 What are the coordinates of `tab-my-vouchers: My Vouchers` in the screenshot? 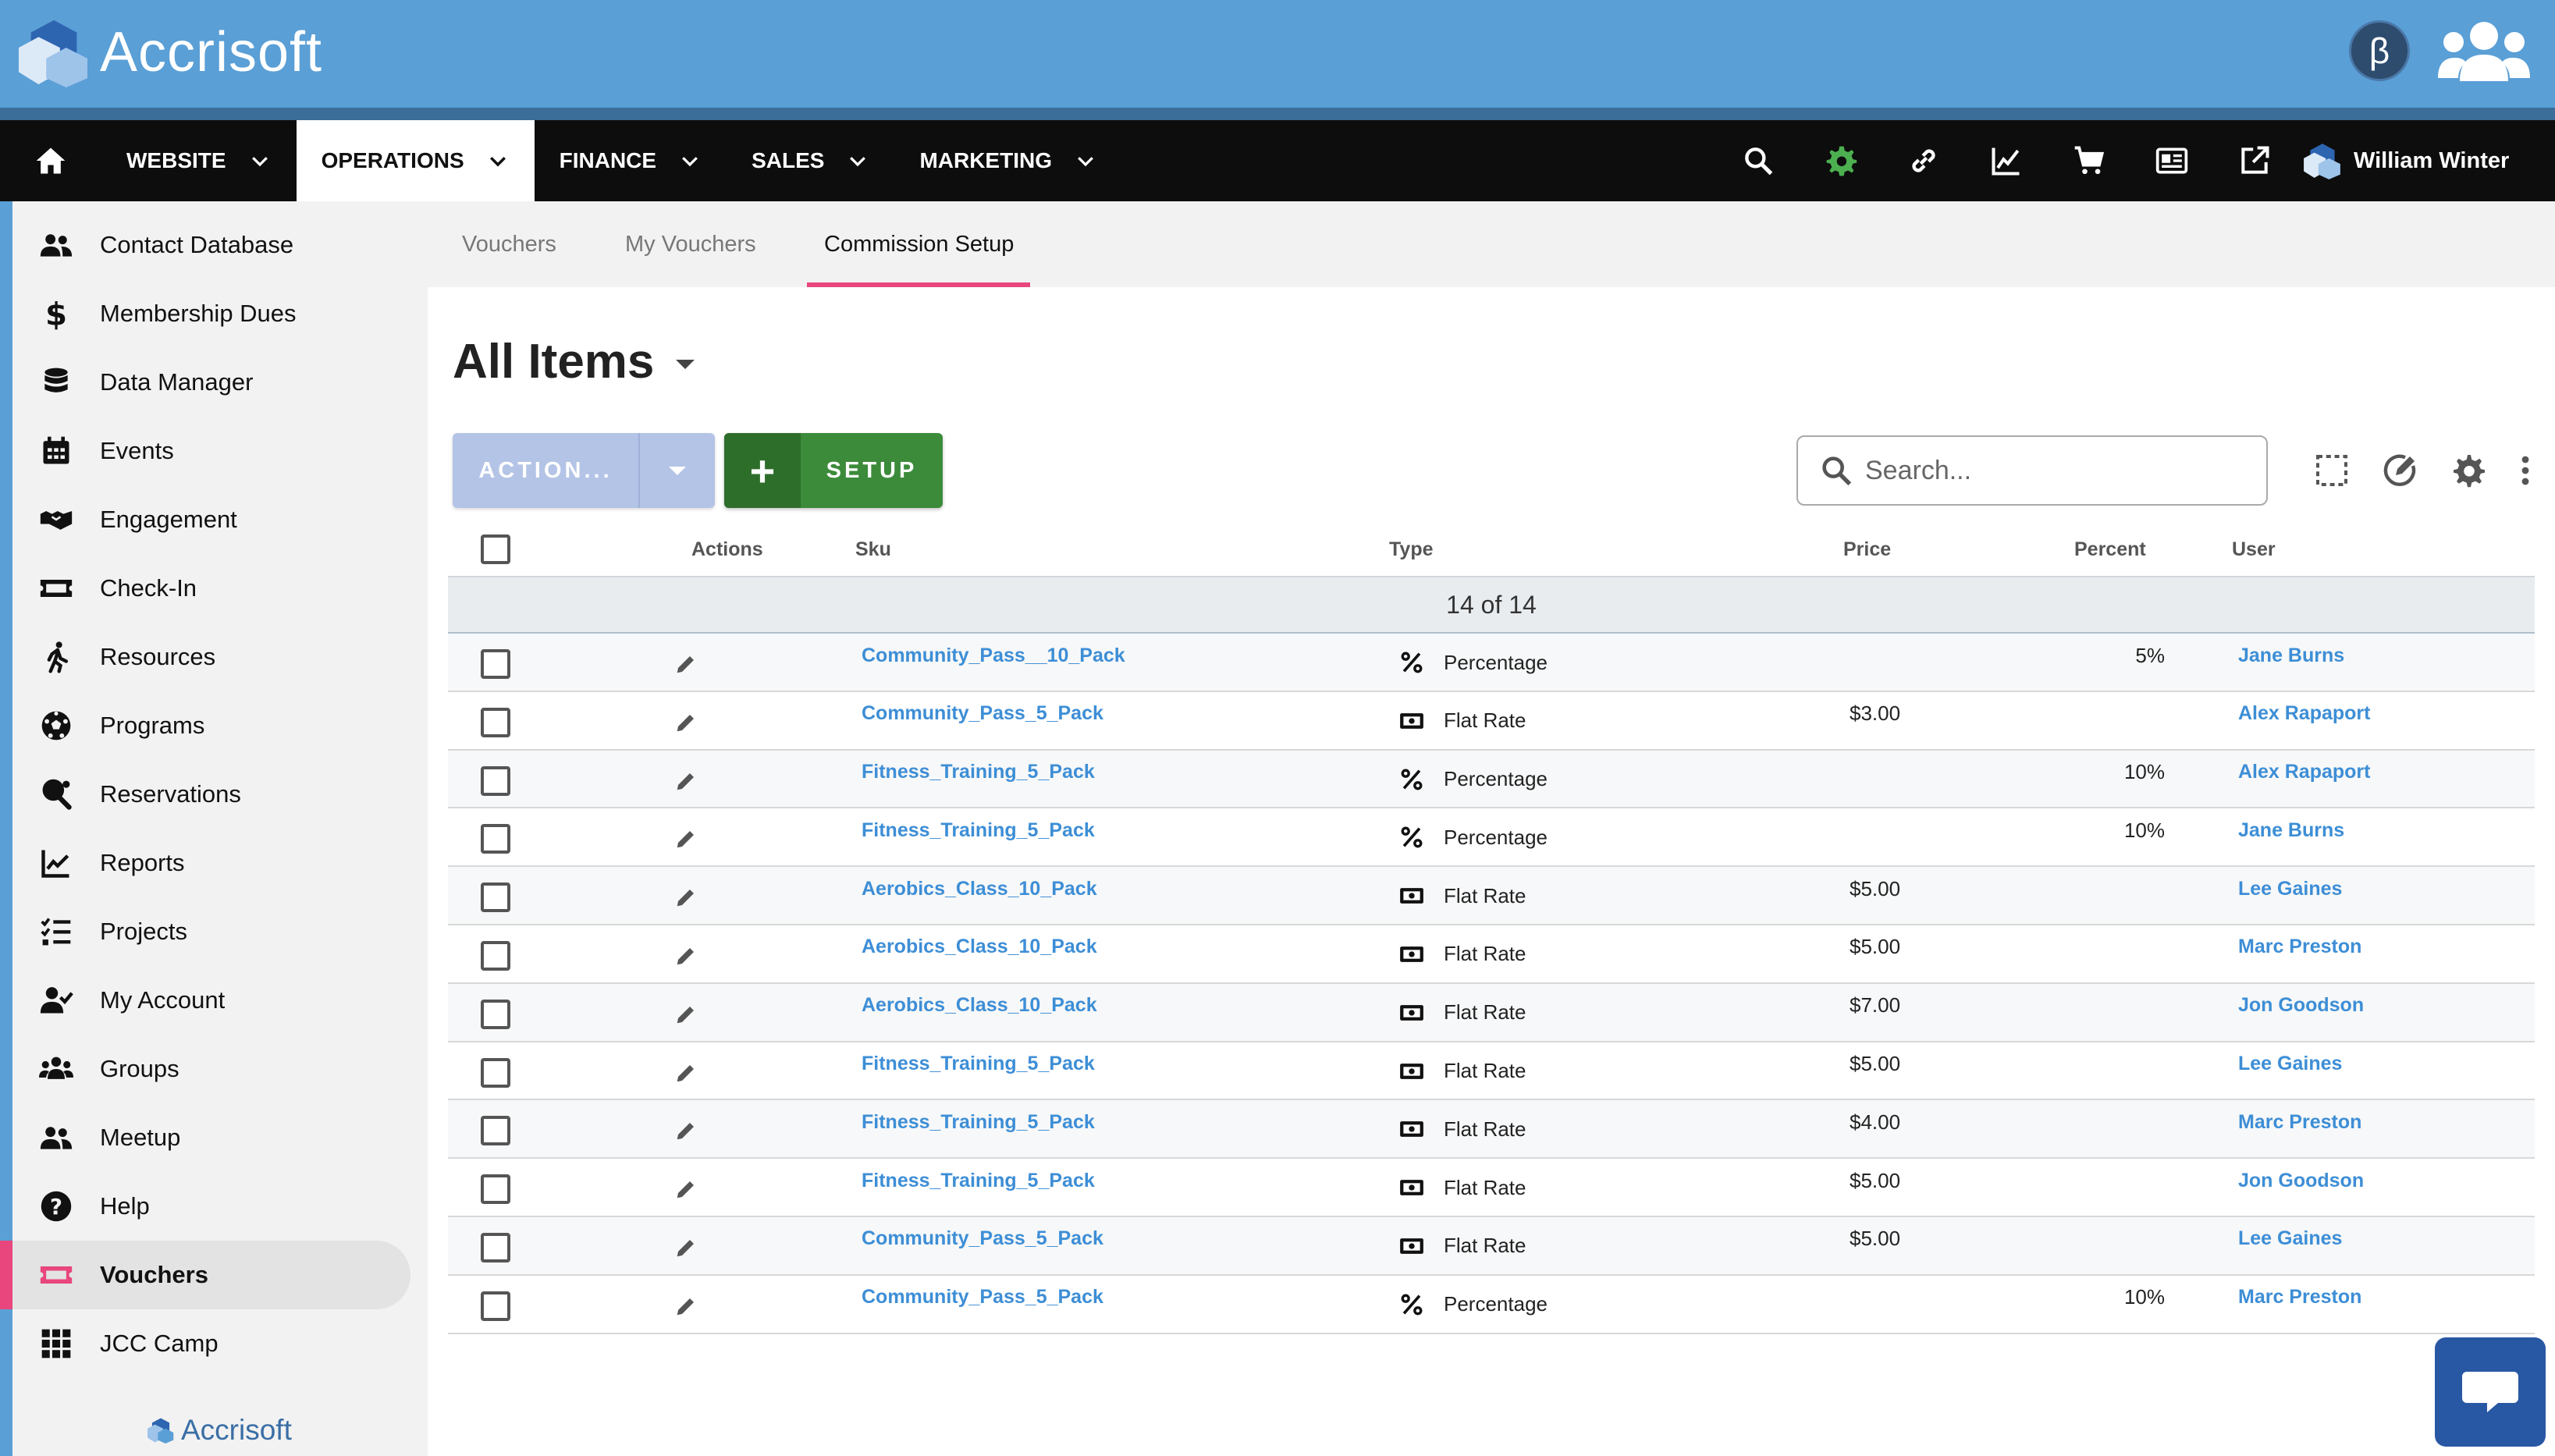 It's located at (690, 244).